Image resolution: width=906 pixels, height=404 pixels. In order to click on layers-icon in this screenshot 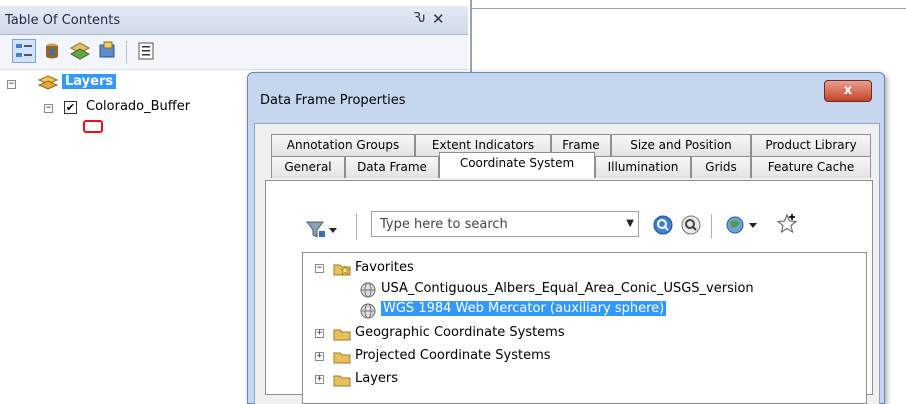, I will do `click(48, 82)`.